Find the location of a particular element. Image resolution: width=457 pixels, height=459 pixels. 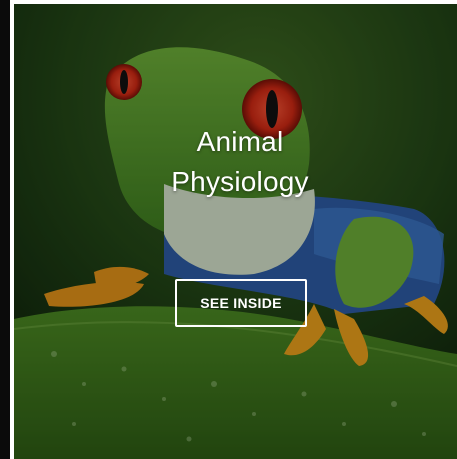

card-title-line-1: Animal is located at coordinates (240, 141).